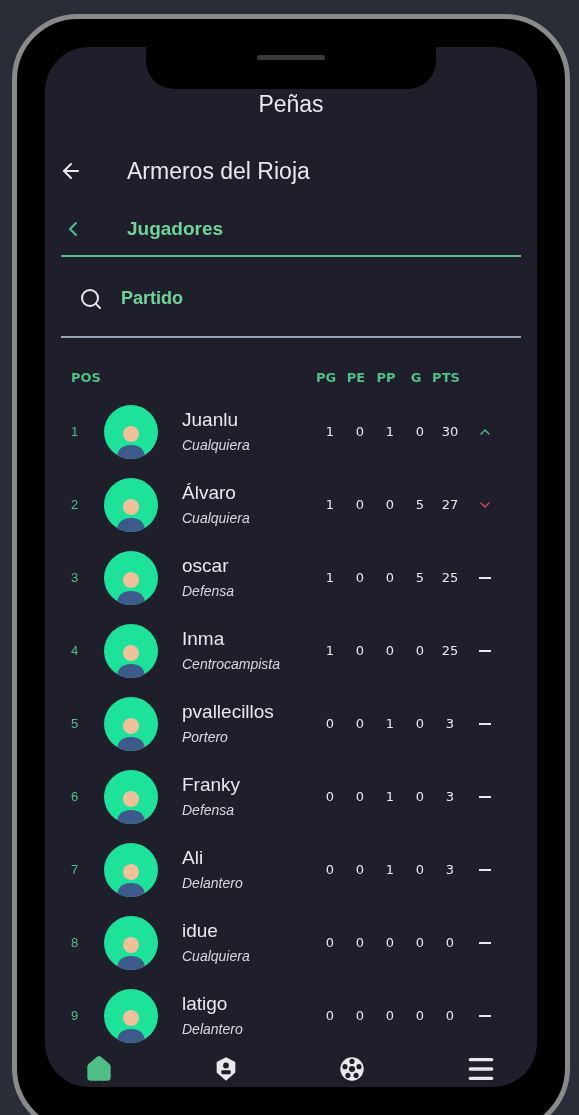  Describe the element at coordinates (209, 492) in the screenshot. I see `player-name: Álvaro` at that location.